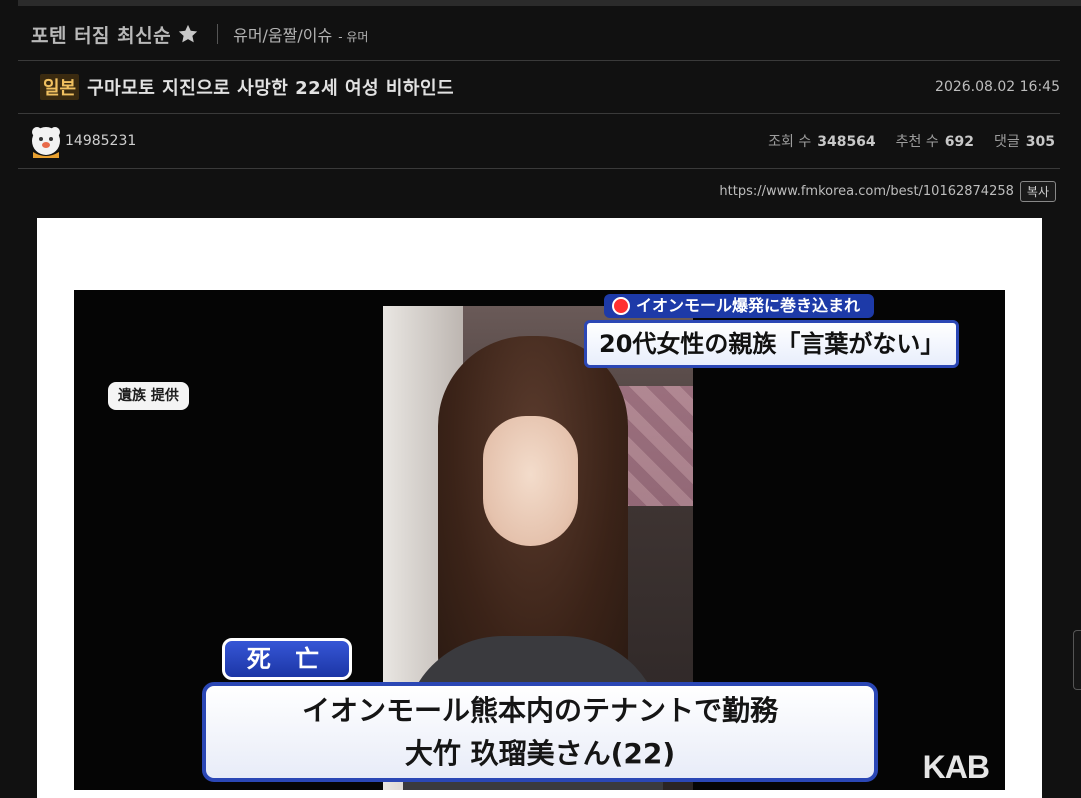 This screenshot has width=1081, height=798. I want to click on star-icon, so click(188, 34).